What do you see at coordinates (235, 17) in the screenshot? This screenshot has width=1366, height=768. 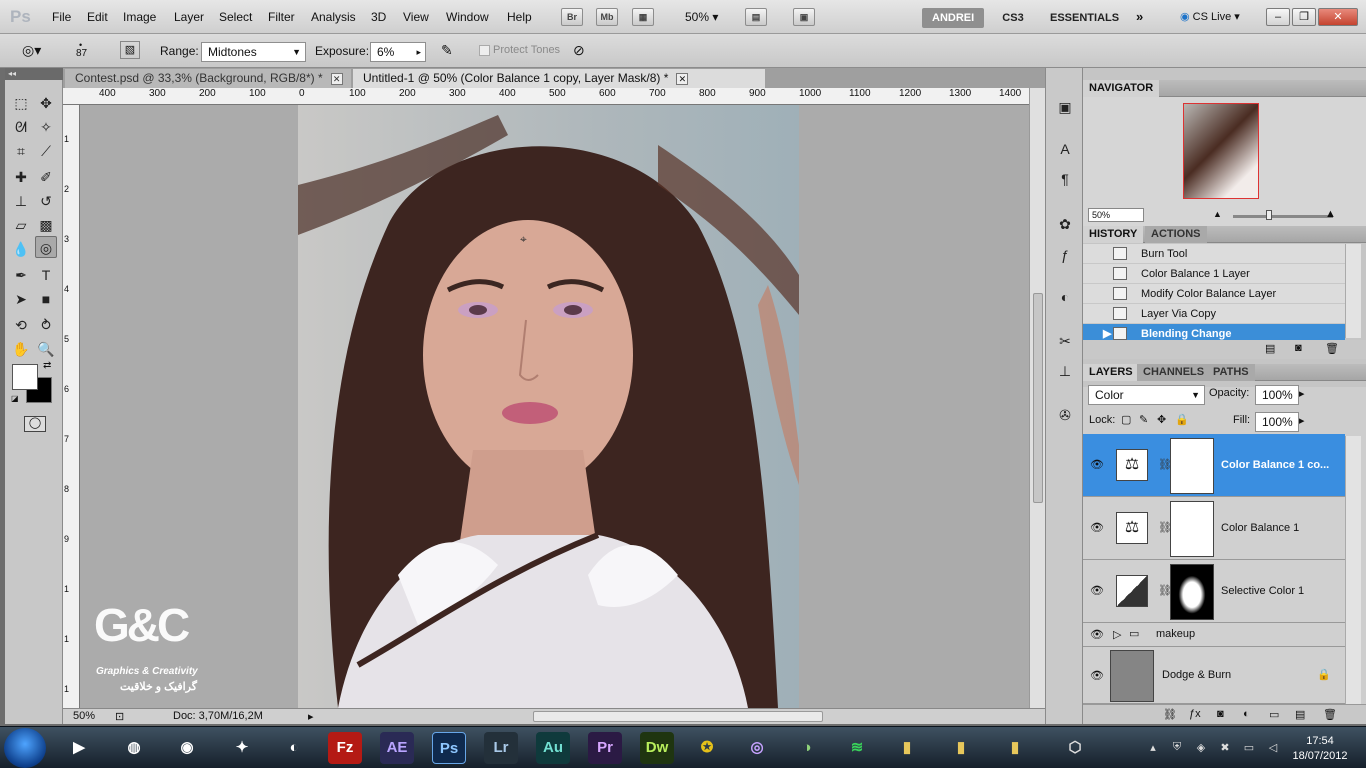 I see `menu-select: Select` at bounding box center [235, 17].